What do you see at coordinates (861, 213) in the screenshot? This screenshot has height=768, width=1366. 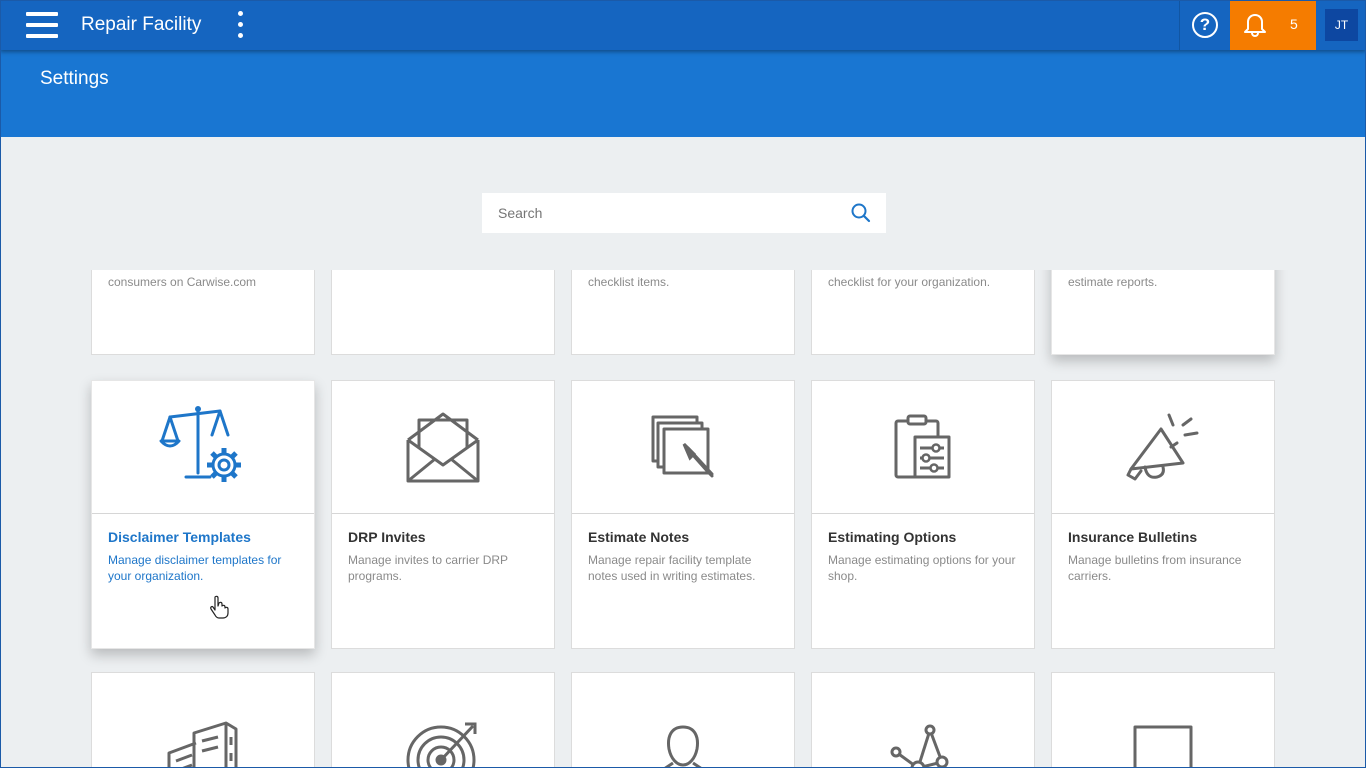 I see `search-icon` at bounding box center [861, 213].